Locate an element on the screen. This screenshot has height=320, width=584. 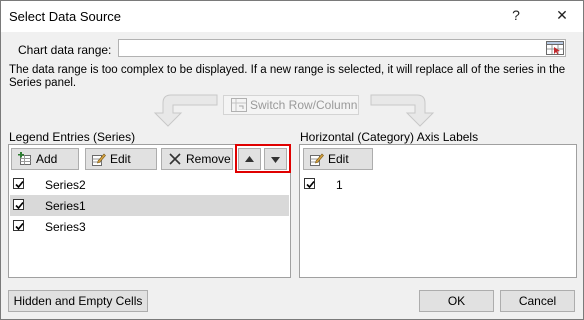
edit-series-button: Edit is located at coordinates (121, 159).